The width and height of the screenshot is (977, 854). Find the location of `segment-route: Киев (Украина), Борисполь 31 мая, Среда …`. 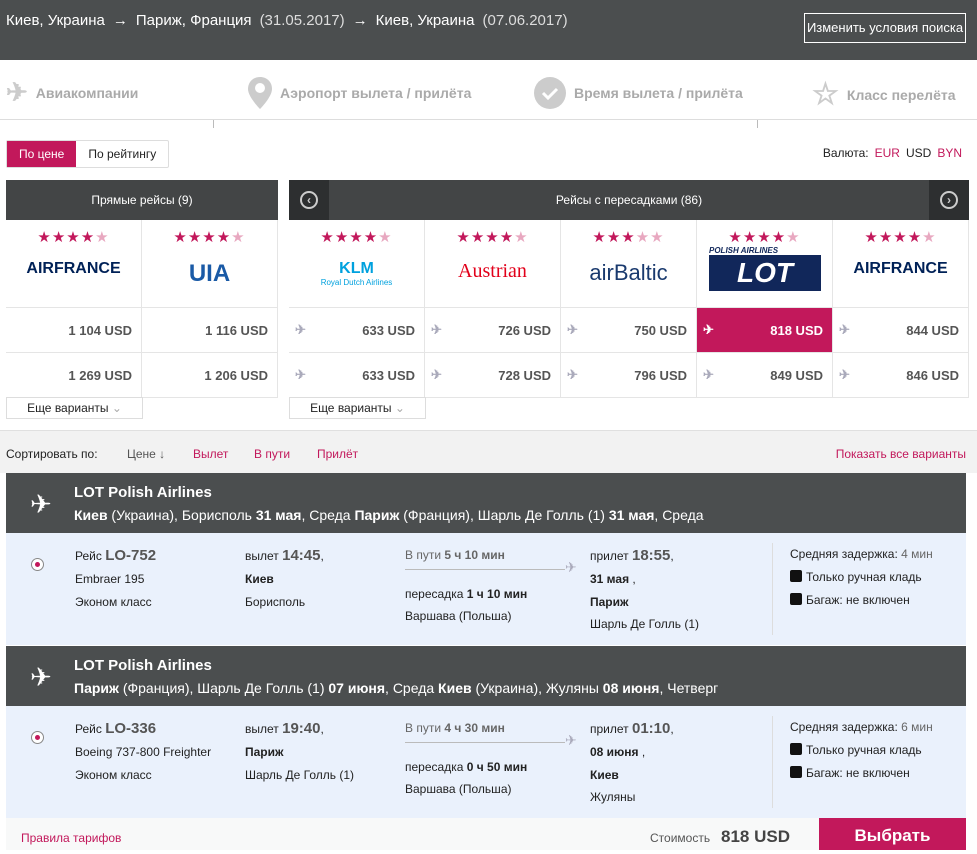

segment-route: Киев (Украина), Борисполь 31 мая, Среда … is located at coordinates (389, 515).